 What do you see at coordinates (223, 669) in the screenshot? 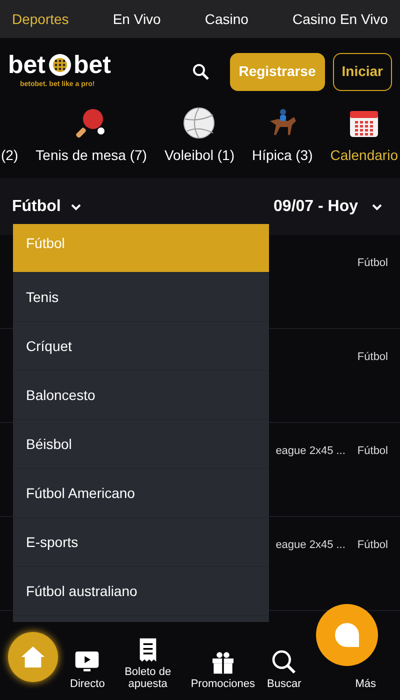
I see `nav-item: Promociones` at bounding box center [223, 669].